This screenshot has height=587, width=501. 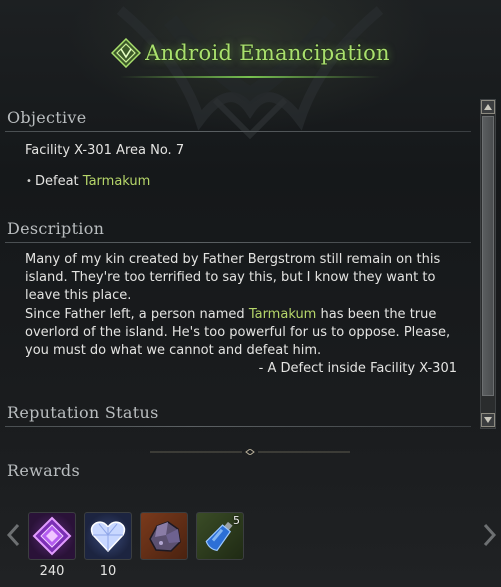 I want to click on heart-gem-icon, so click(x=108, y=537).